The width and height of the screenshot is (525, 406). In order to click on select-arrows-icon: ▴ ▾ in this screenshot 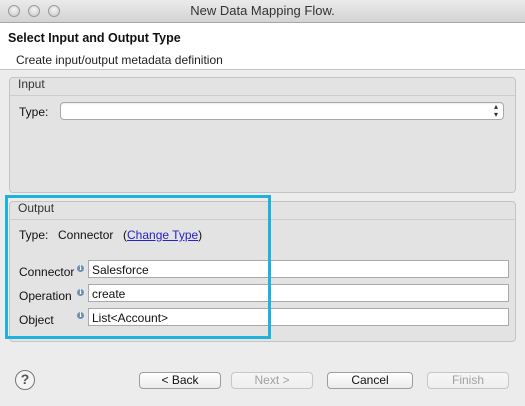, I will do `click(495, 110)`.